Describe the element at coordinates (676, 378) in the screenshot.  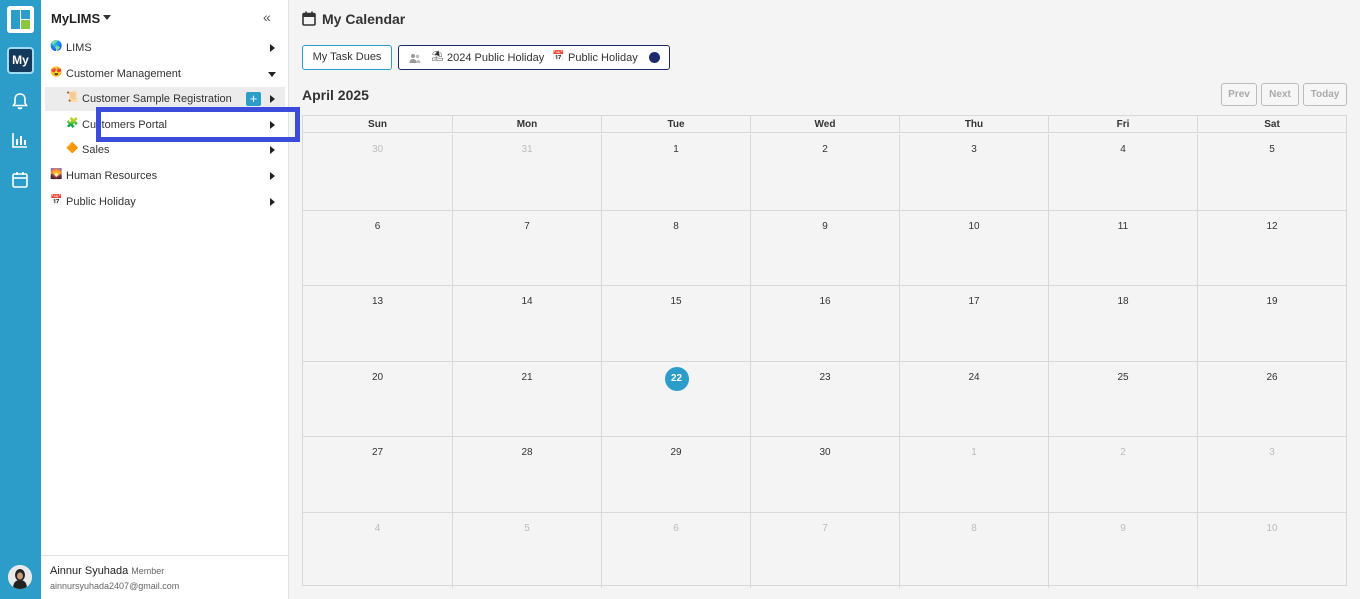
I see `today-indicator: 22` at that location.